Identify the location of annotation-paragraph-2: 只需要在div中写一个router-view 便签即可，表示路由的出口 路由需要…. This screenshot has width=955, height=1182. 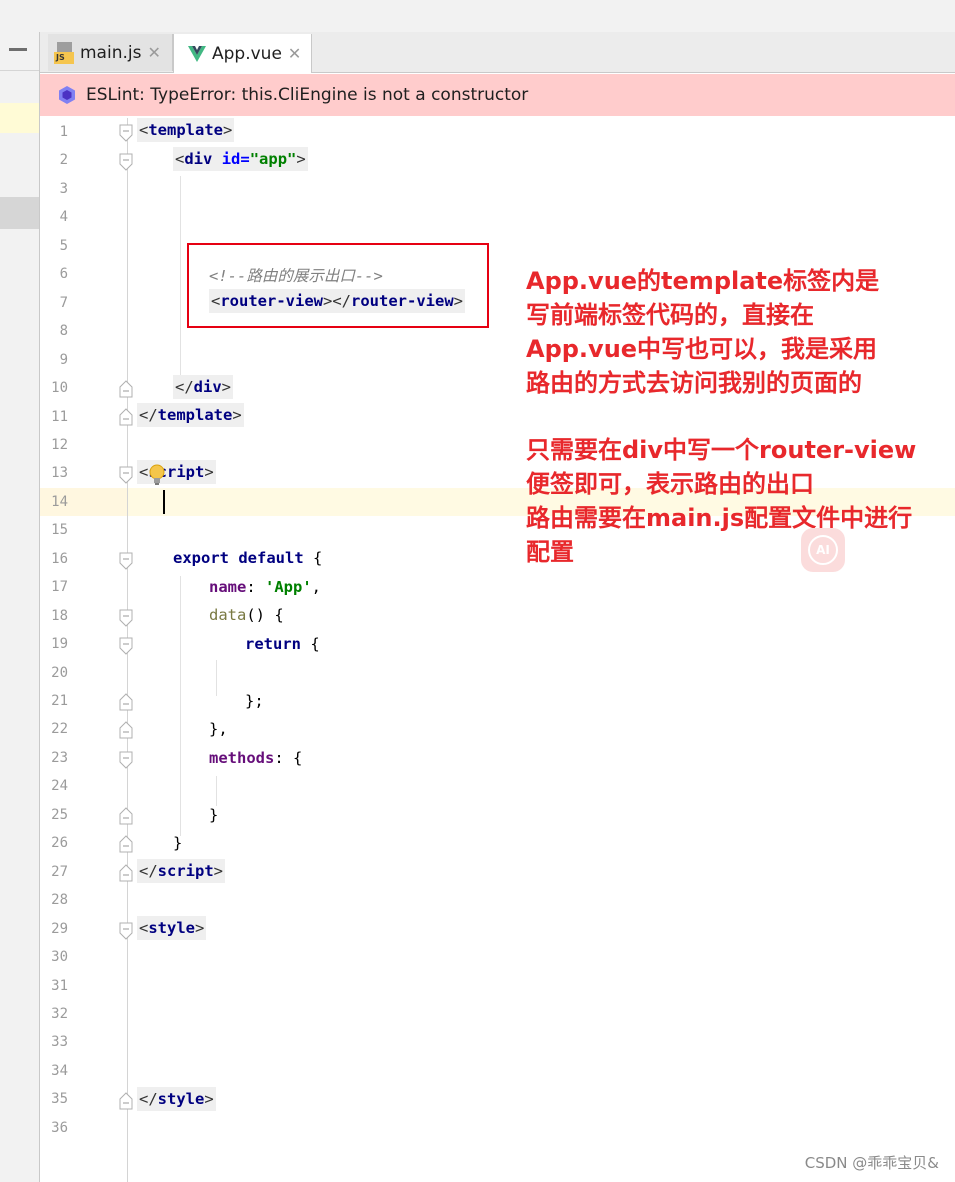
(721, 501).